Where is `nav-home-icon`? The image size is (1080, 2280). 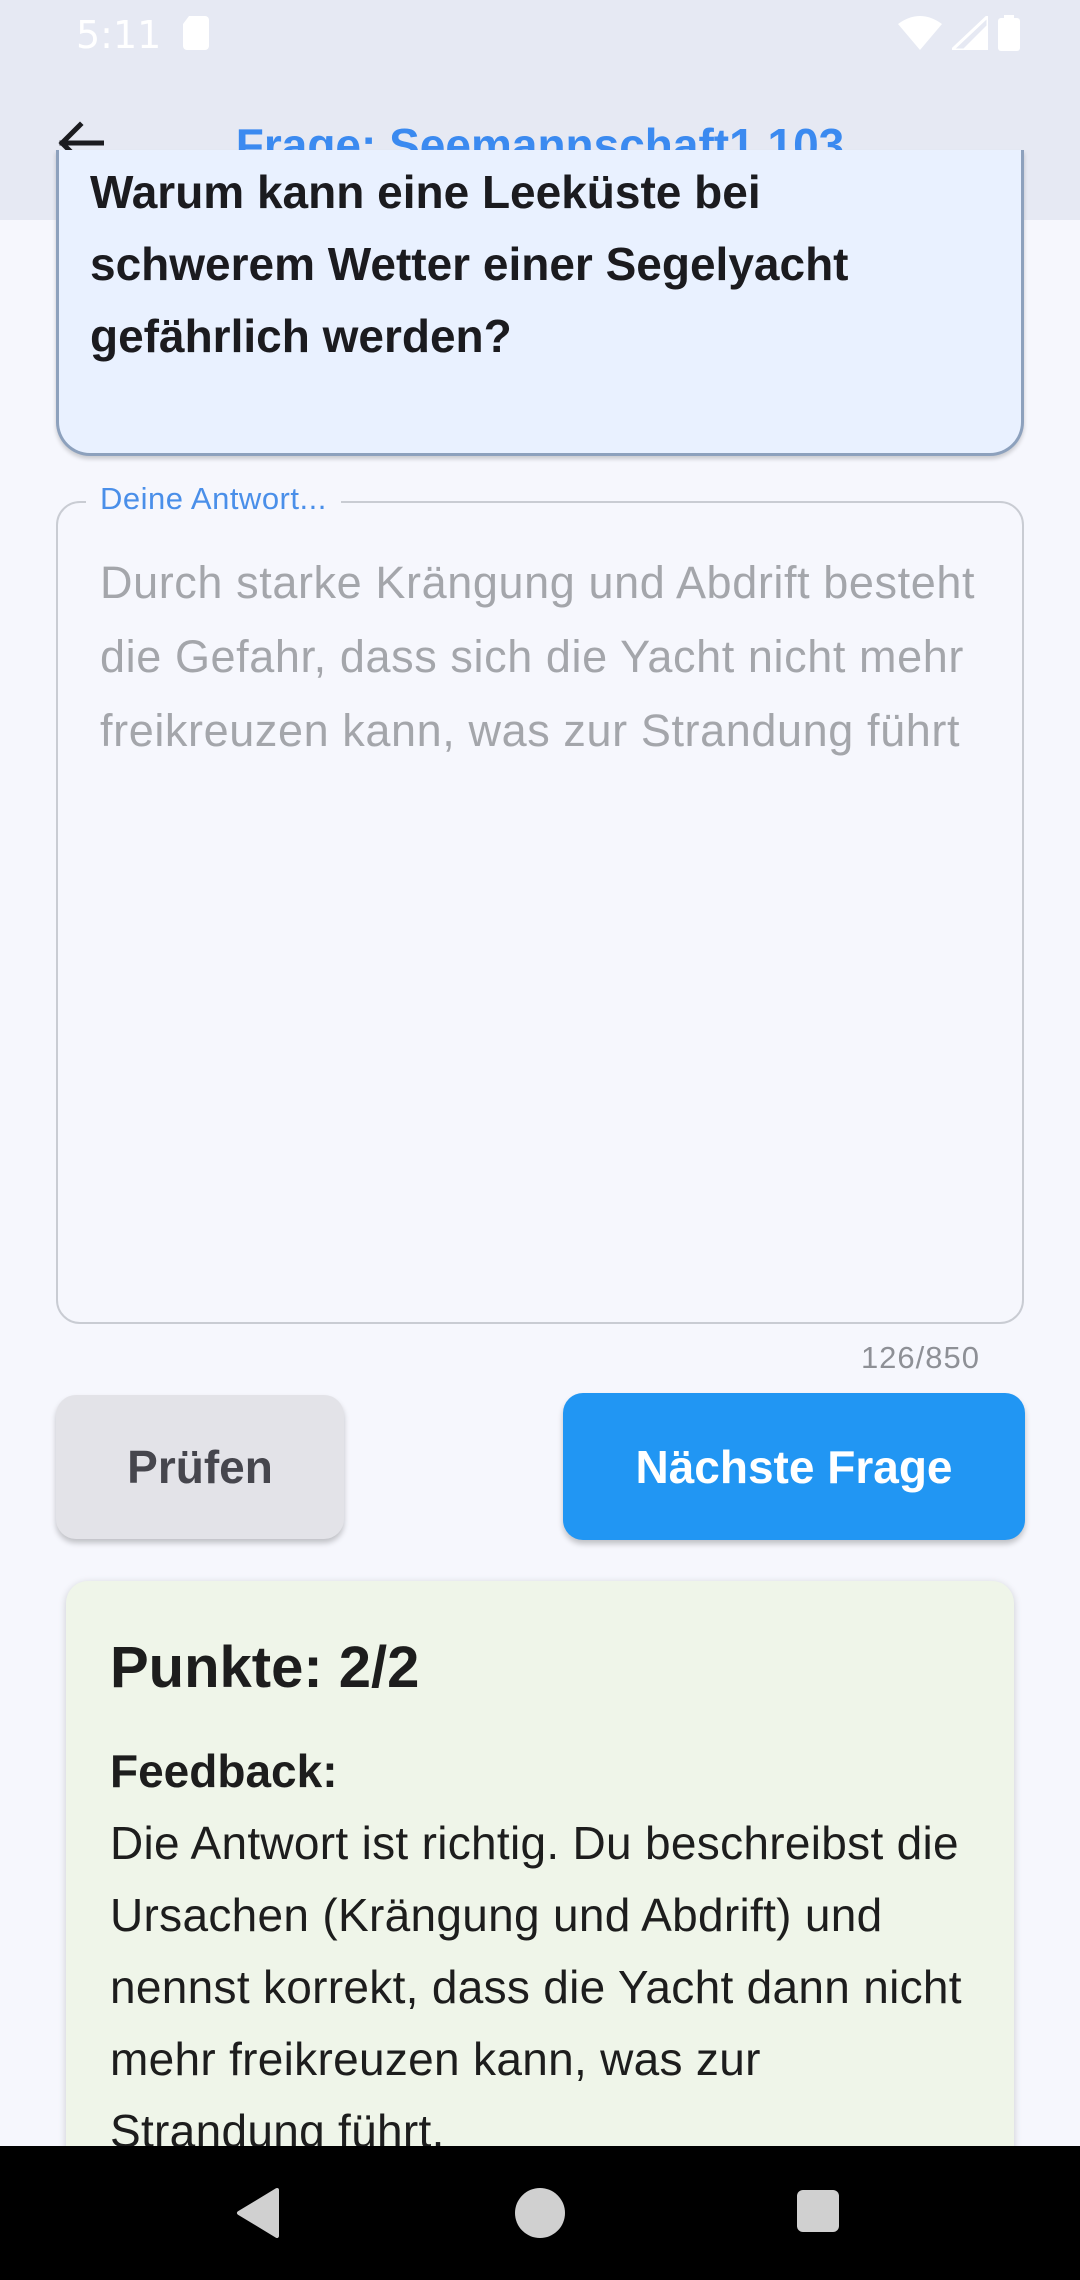 nav-home-icon is located at coordinates (540, 2213).